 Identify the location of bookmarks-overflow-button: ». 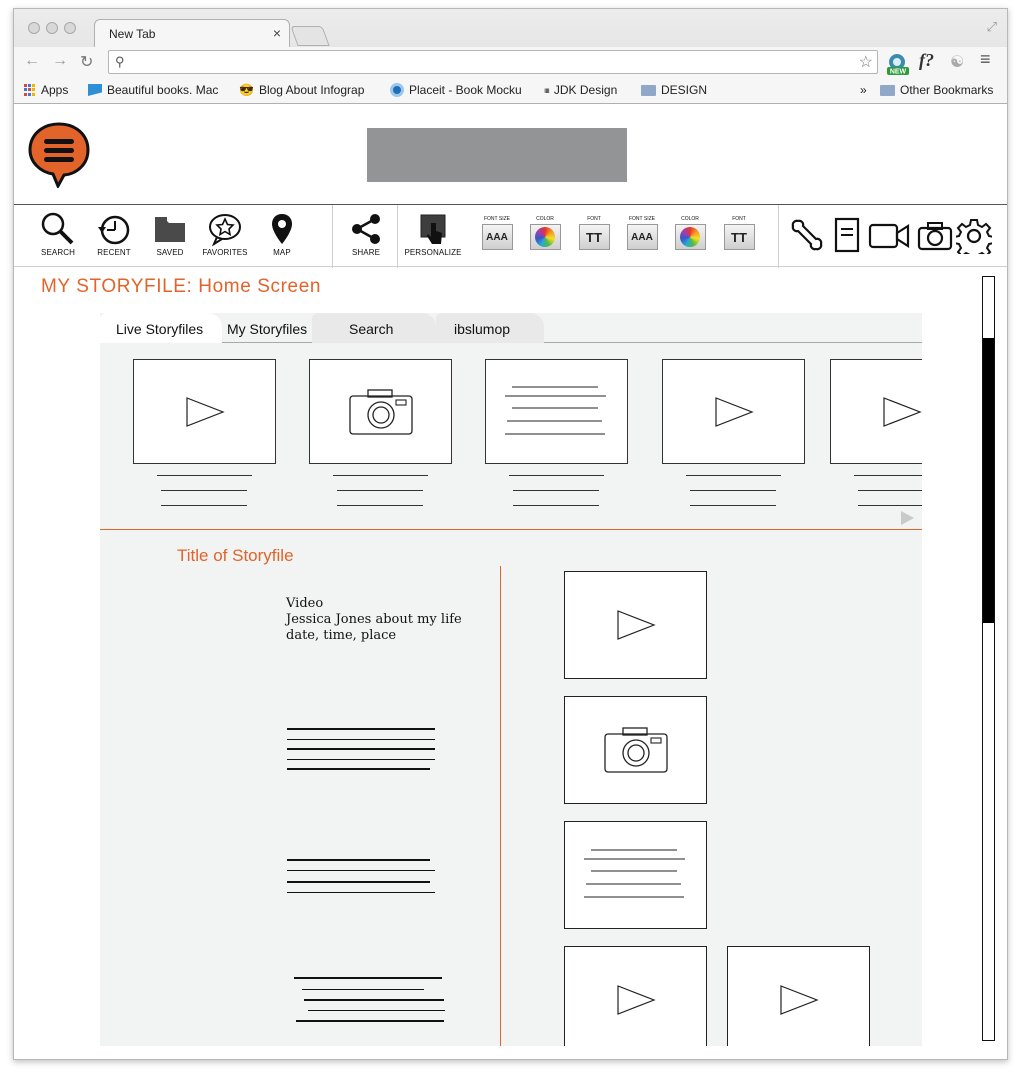
(863, 90).